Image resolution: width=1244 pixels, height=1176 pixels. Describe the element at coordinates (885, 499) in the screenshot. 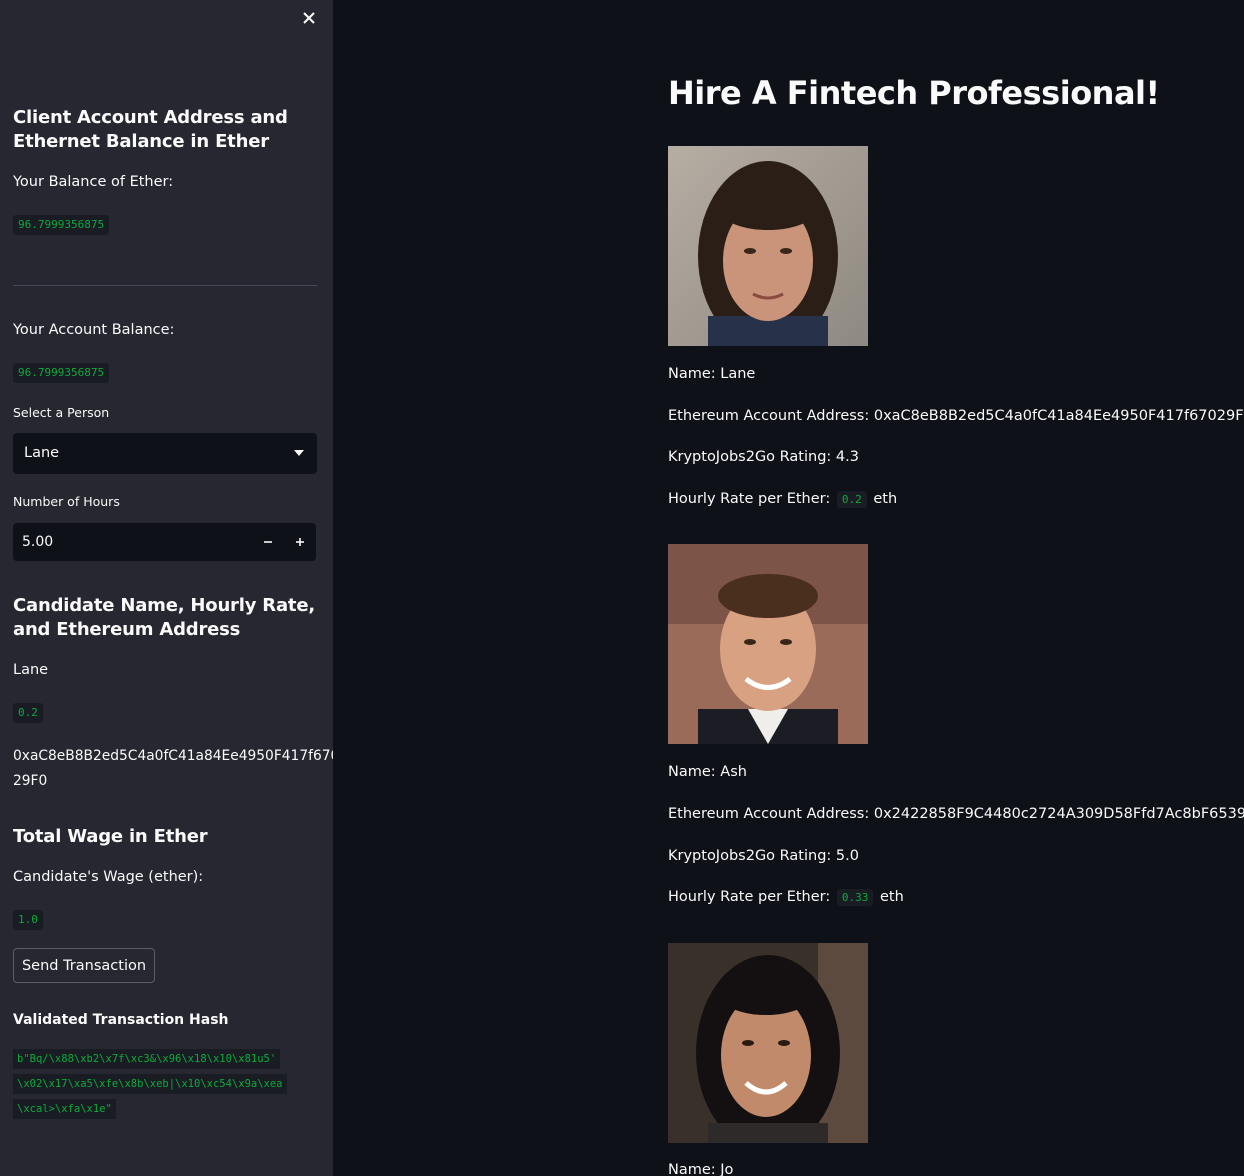

I see `rate-unit-1: eth` at that location.